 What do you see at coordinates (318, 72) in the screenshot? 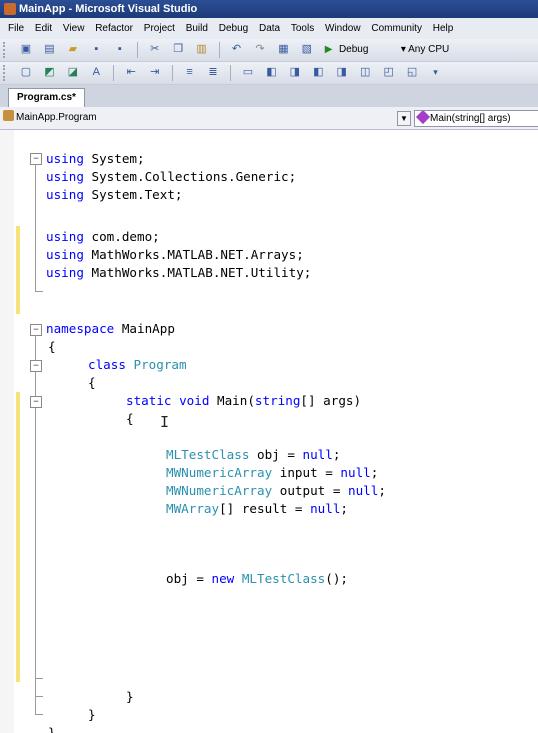
I see `previous-bookmark-folder-icon: ◧` at bounding box center [318, 72].